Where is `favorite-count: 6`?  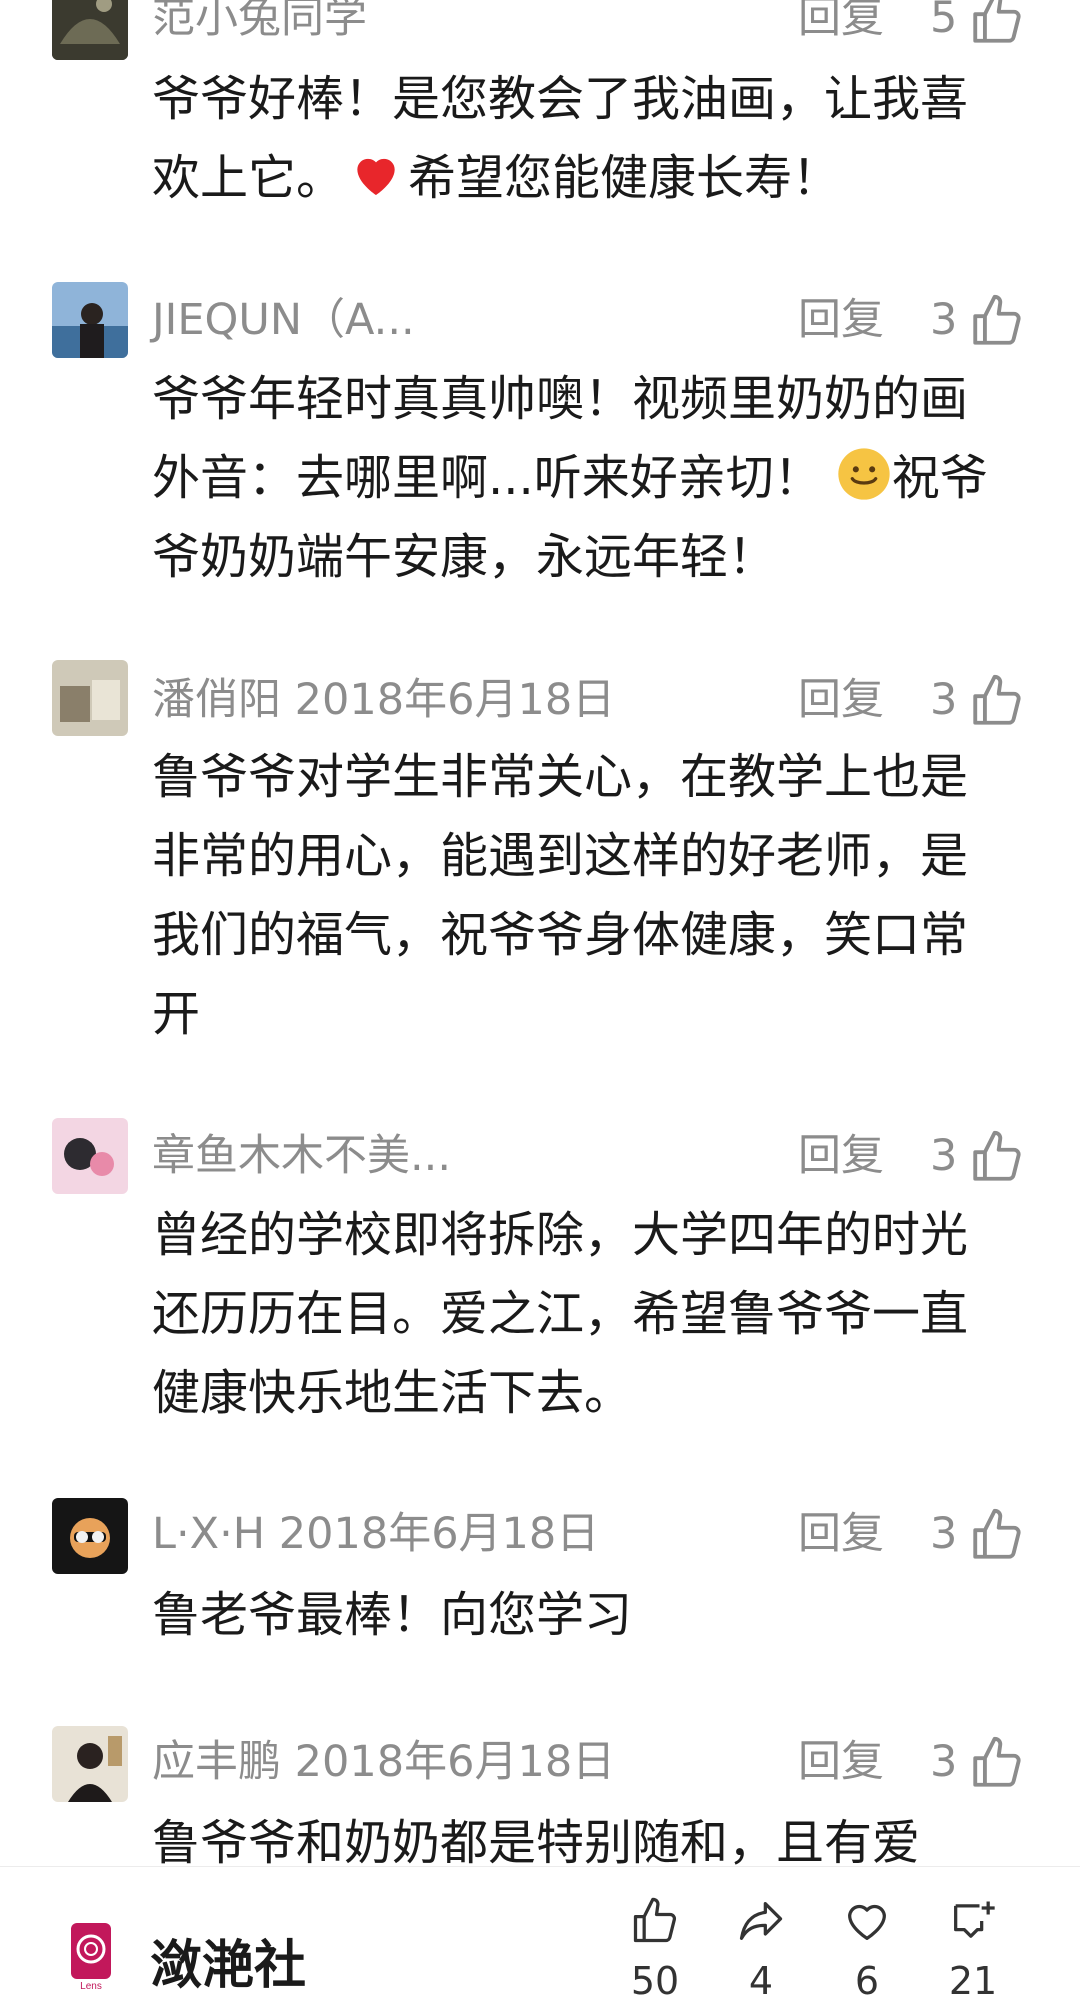 favorite-count: 6 is located at coordinates (867, 1981).